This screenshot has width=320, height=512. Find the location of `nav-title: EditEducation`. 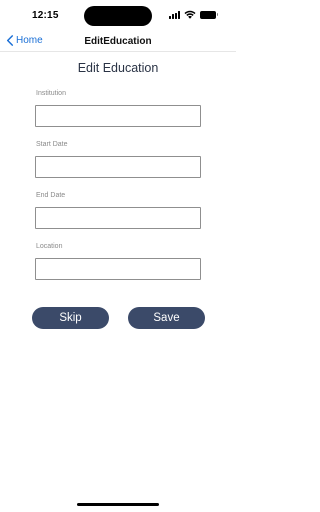

nav-title: EditEducation is located at coordinates (118, 41).